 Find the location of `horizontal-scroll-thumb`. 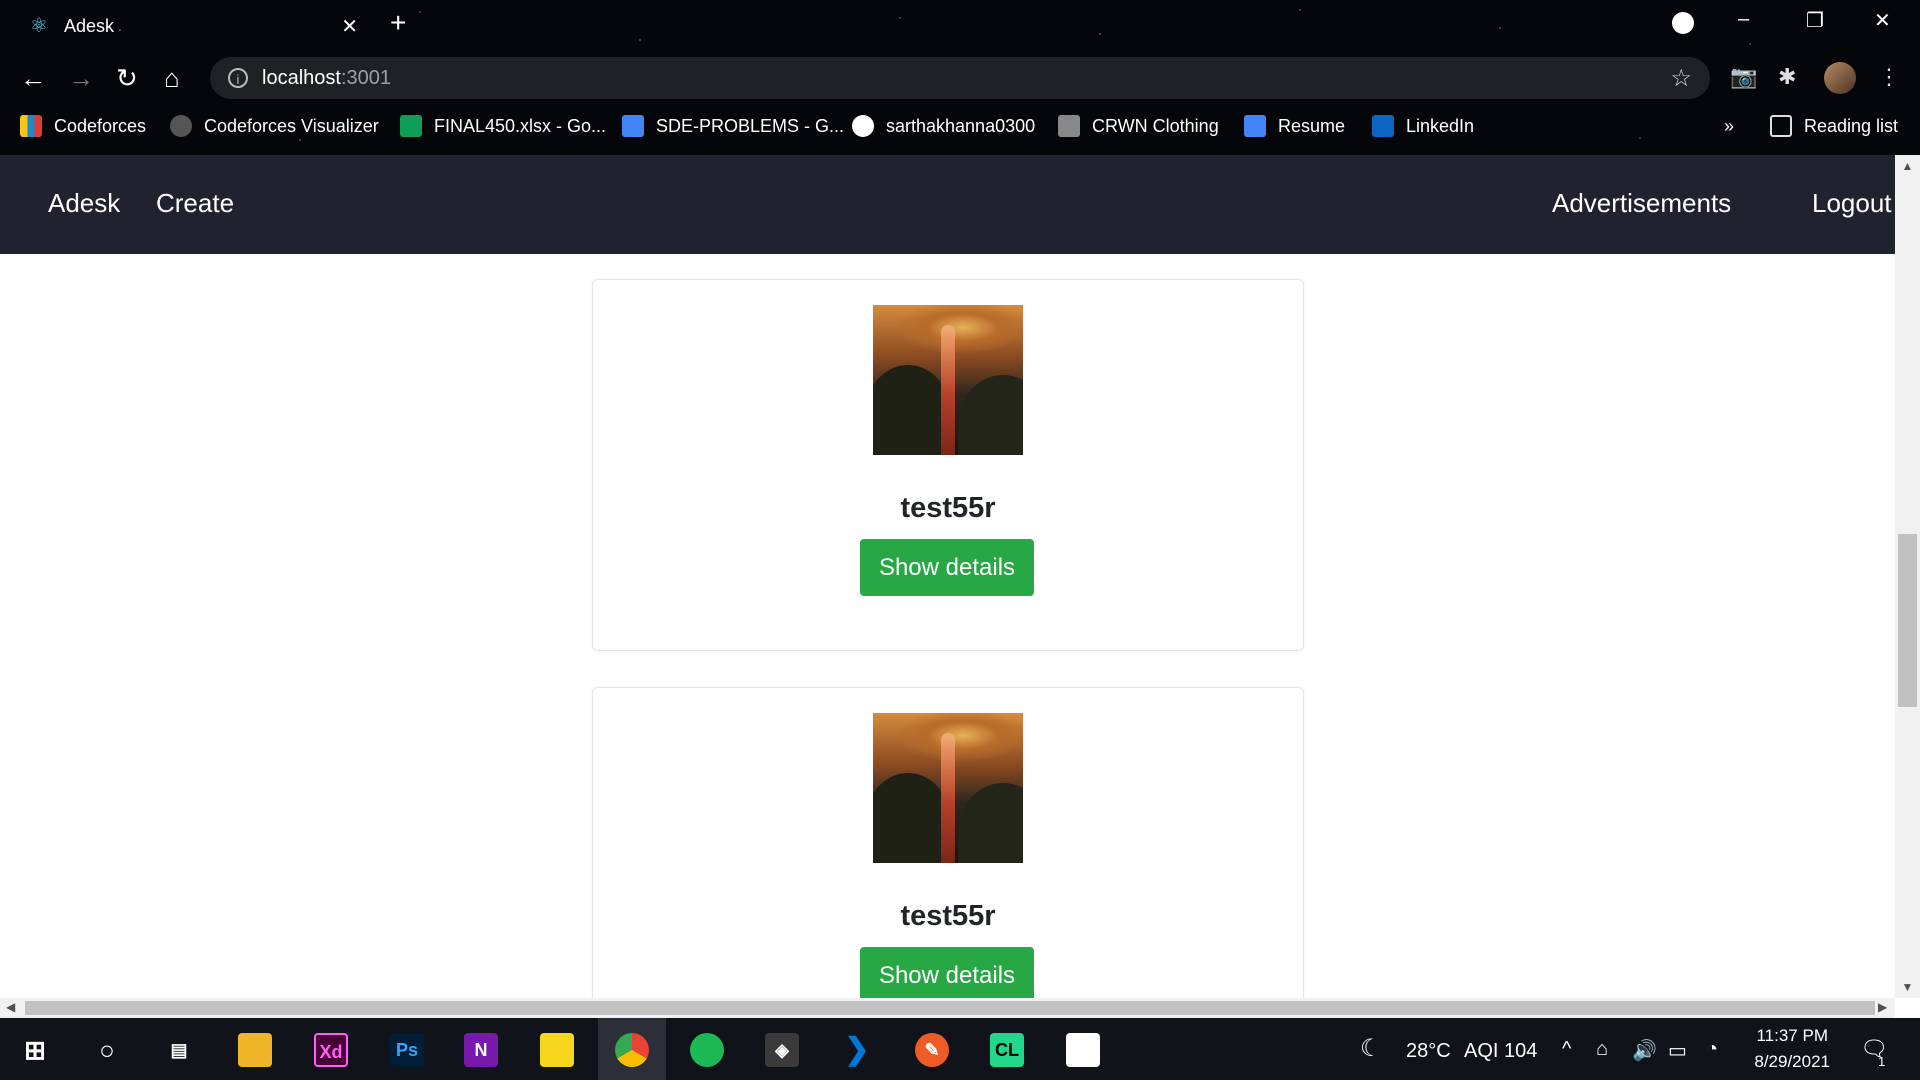

horizontal-scroll-thumb is located at coordinates (950, 1008).